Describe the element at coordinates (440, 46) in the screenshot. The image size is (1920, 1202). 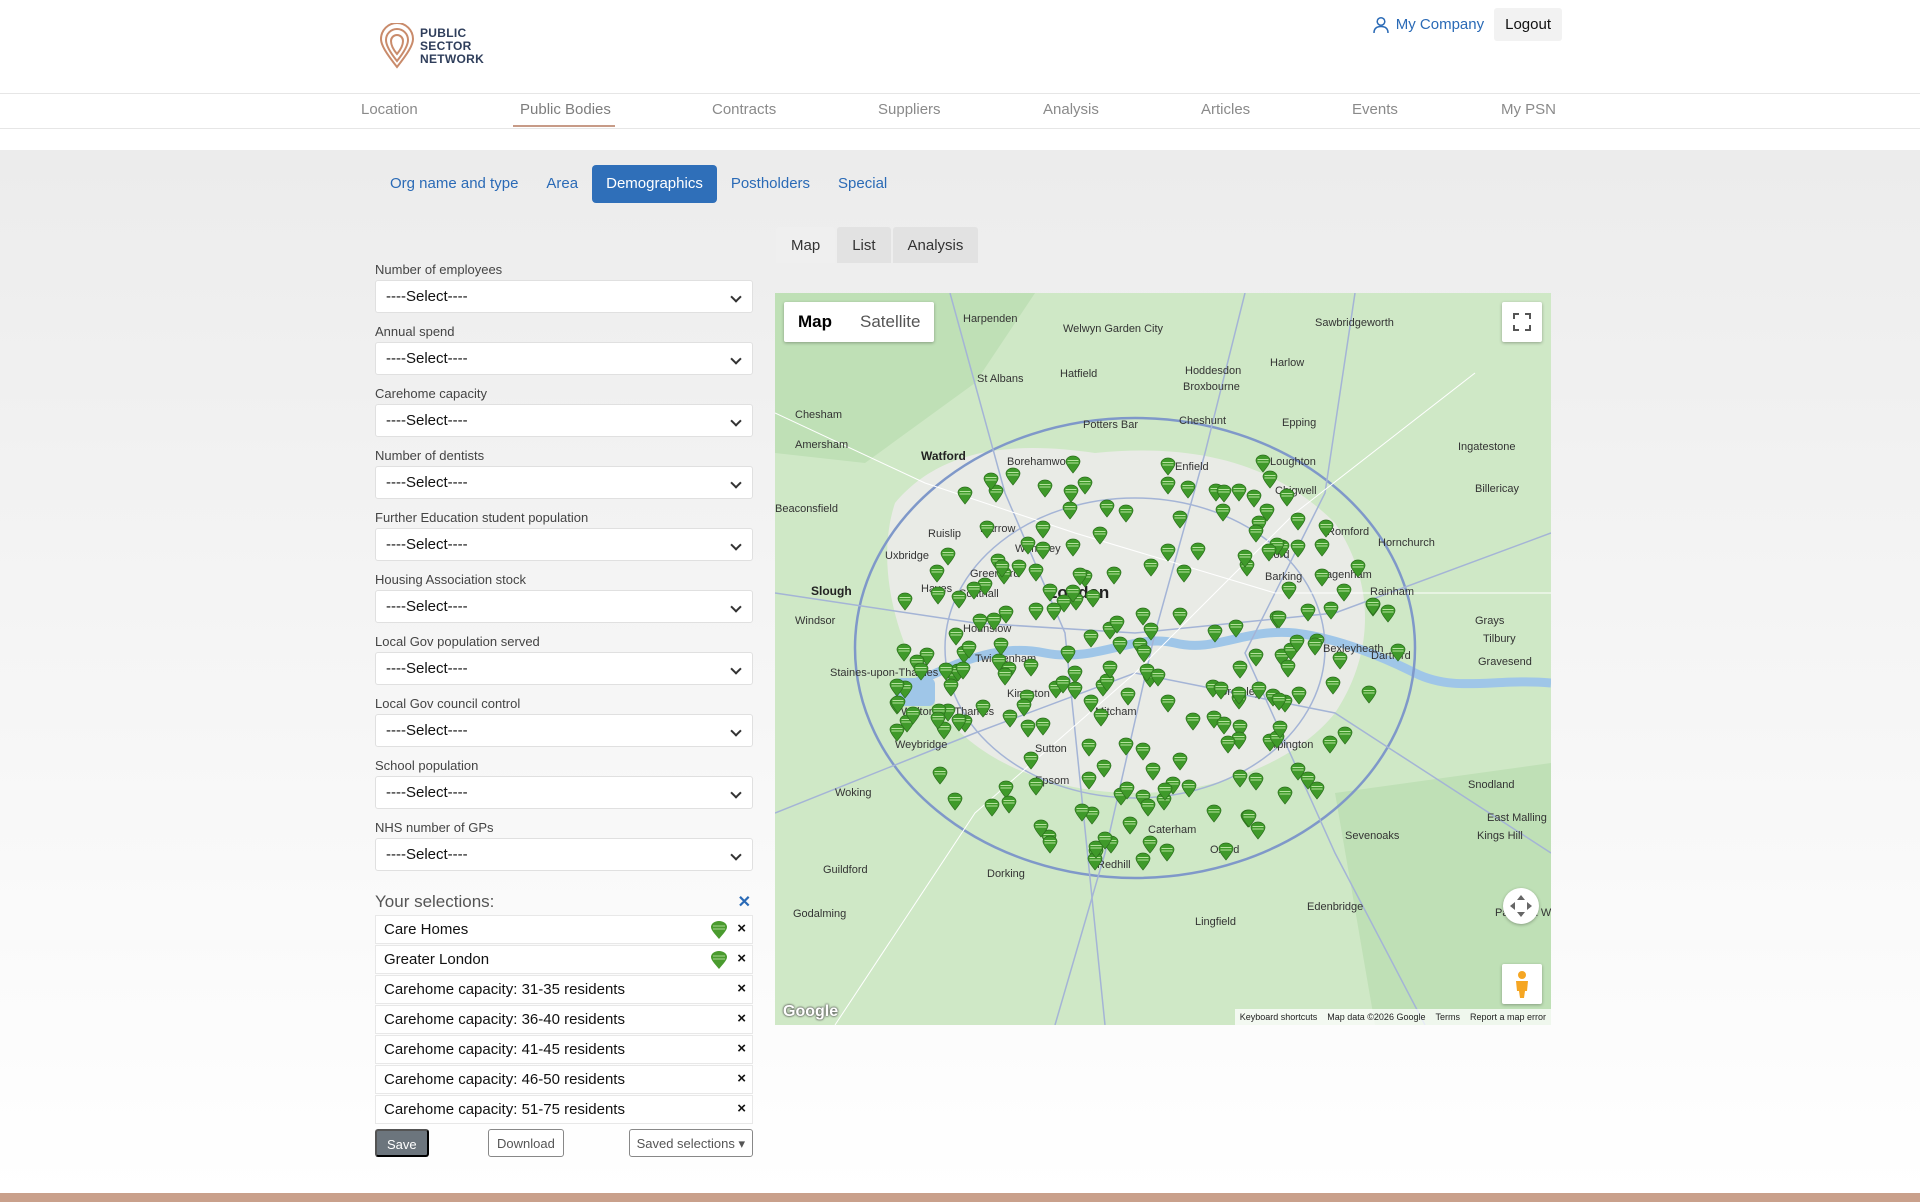
I see `psn-logo: PUBLIC SECTOR NETWORK` at that location.